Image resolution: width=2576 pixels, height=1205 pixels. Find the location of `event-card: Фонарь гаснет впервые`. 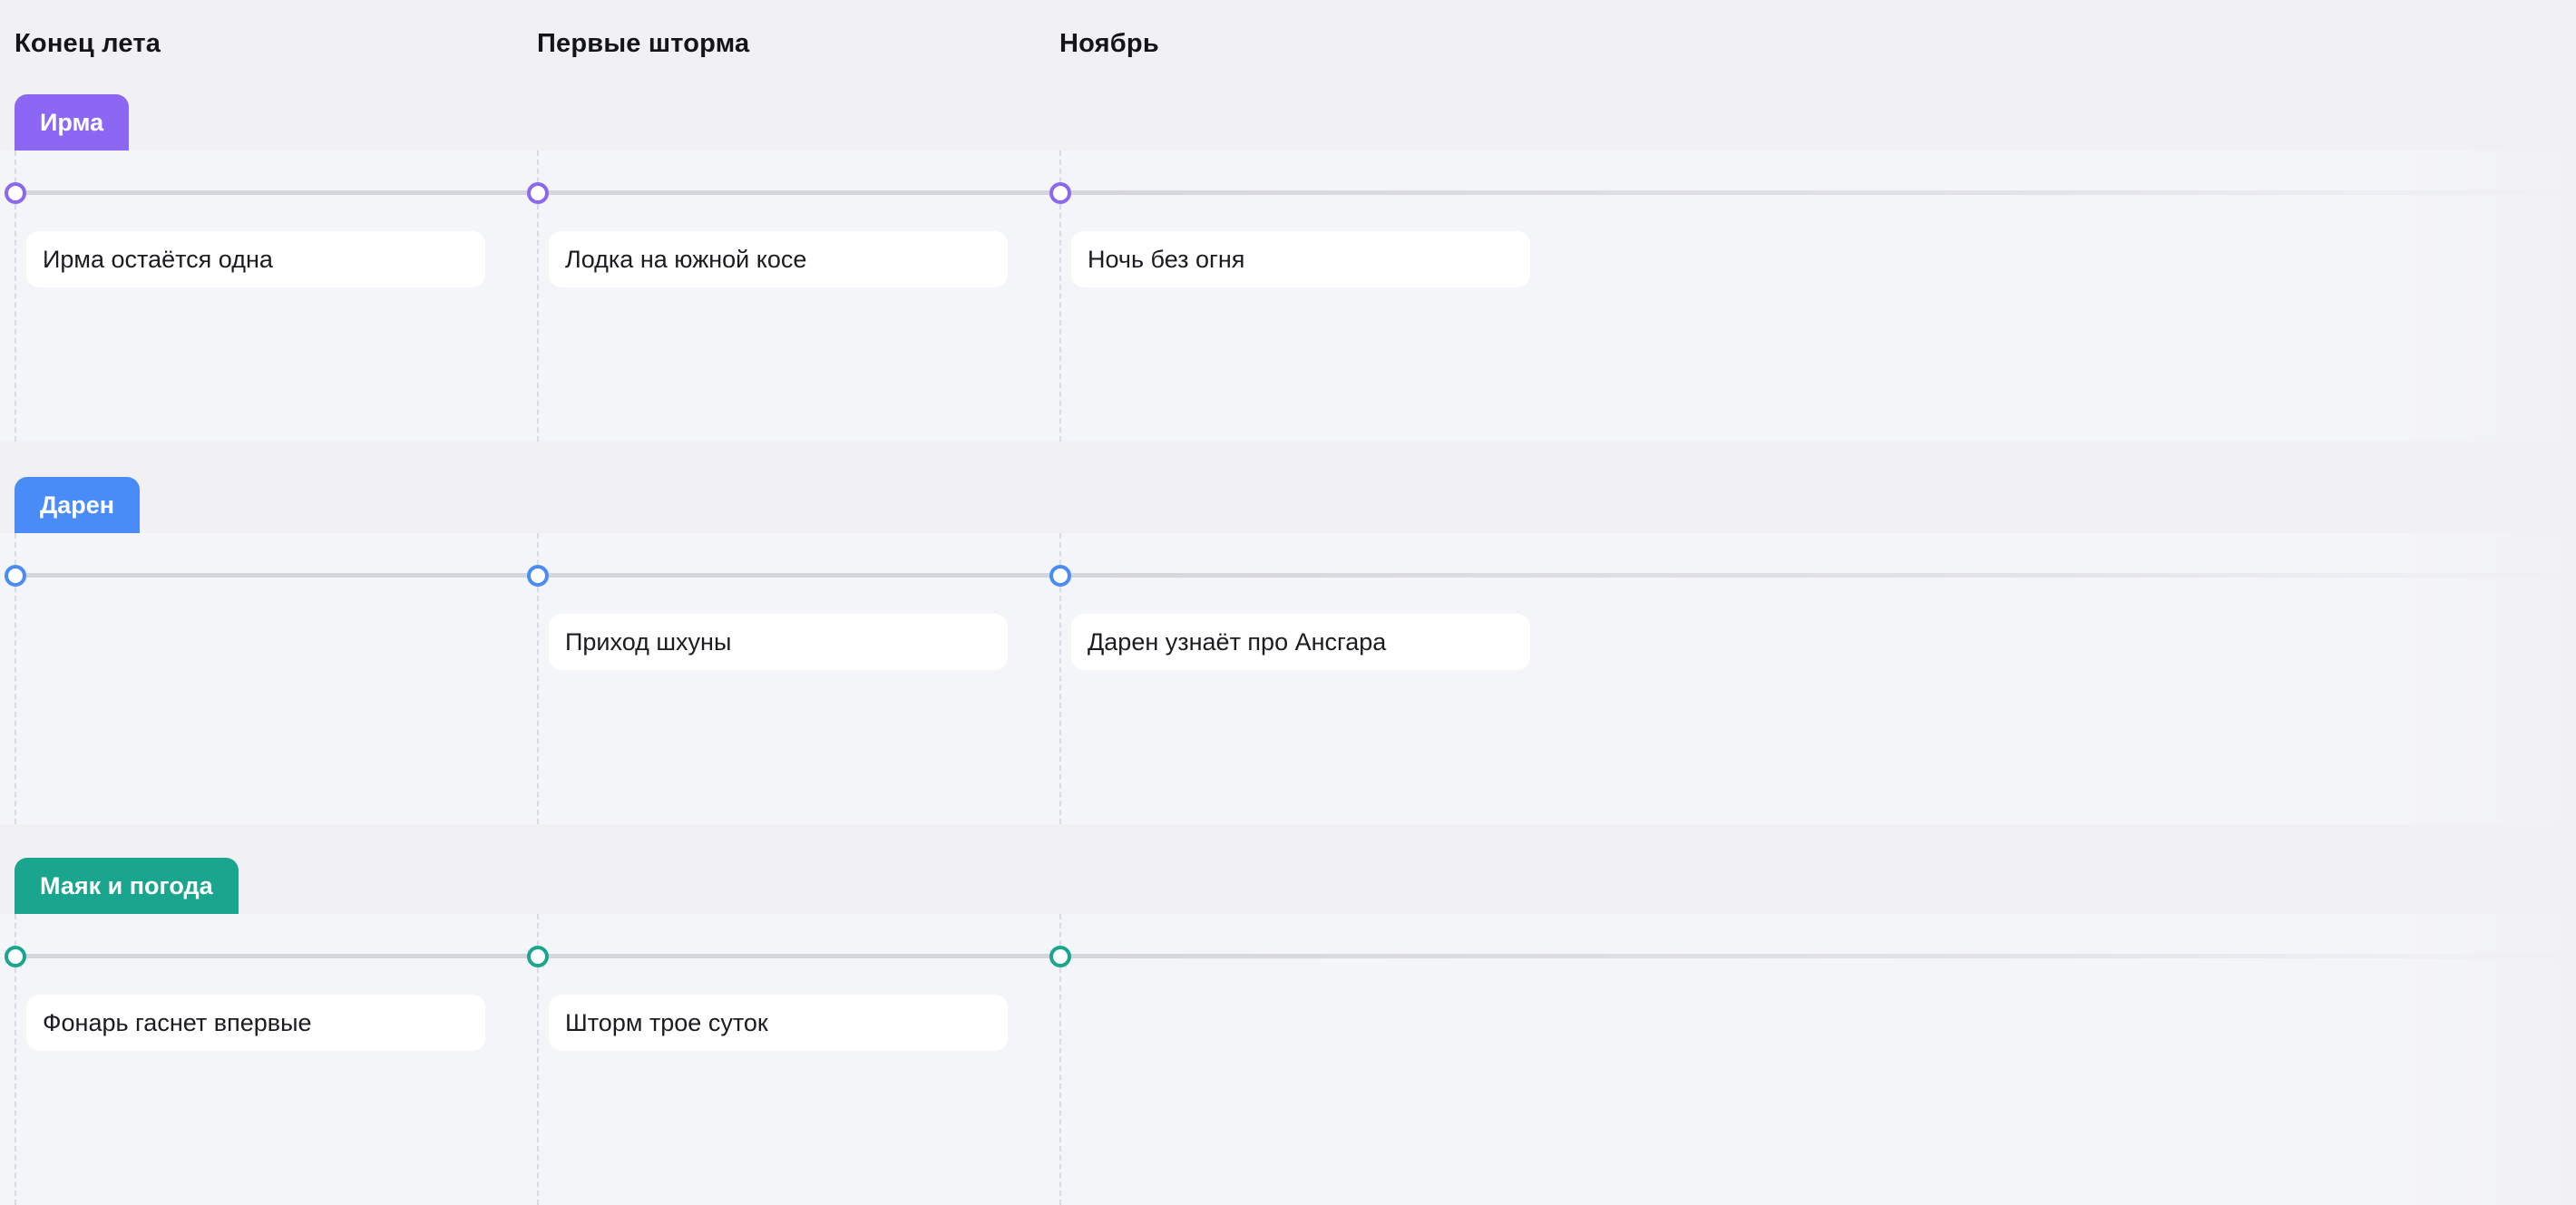

event-card: Фонарь гаснет впервые is located at coordinates (255, 1023).